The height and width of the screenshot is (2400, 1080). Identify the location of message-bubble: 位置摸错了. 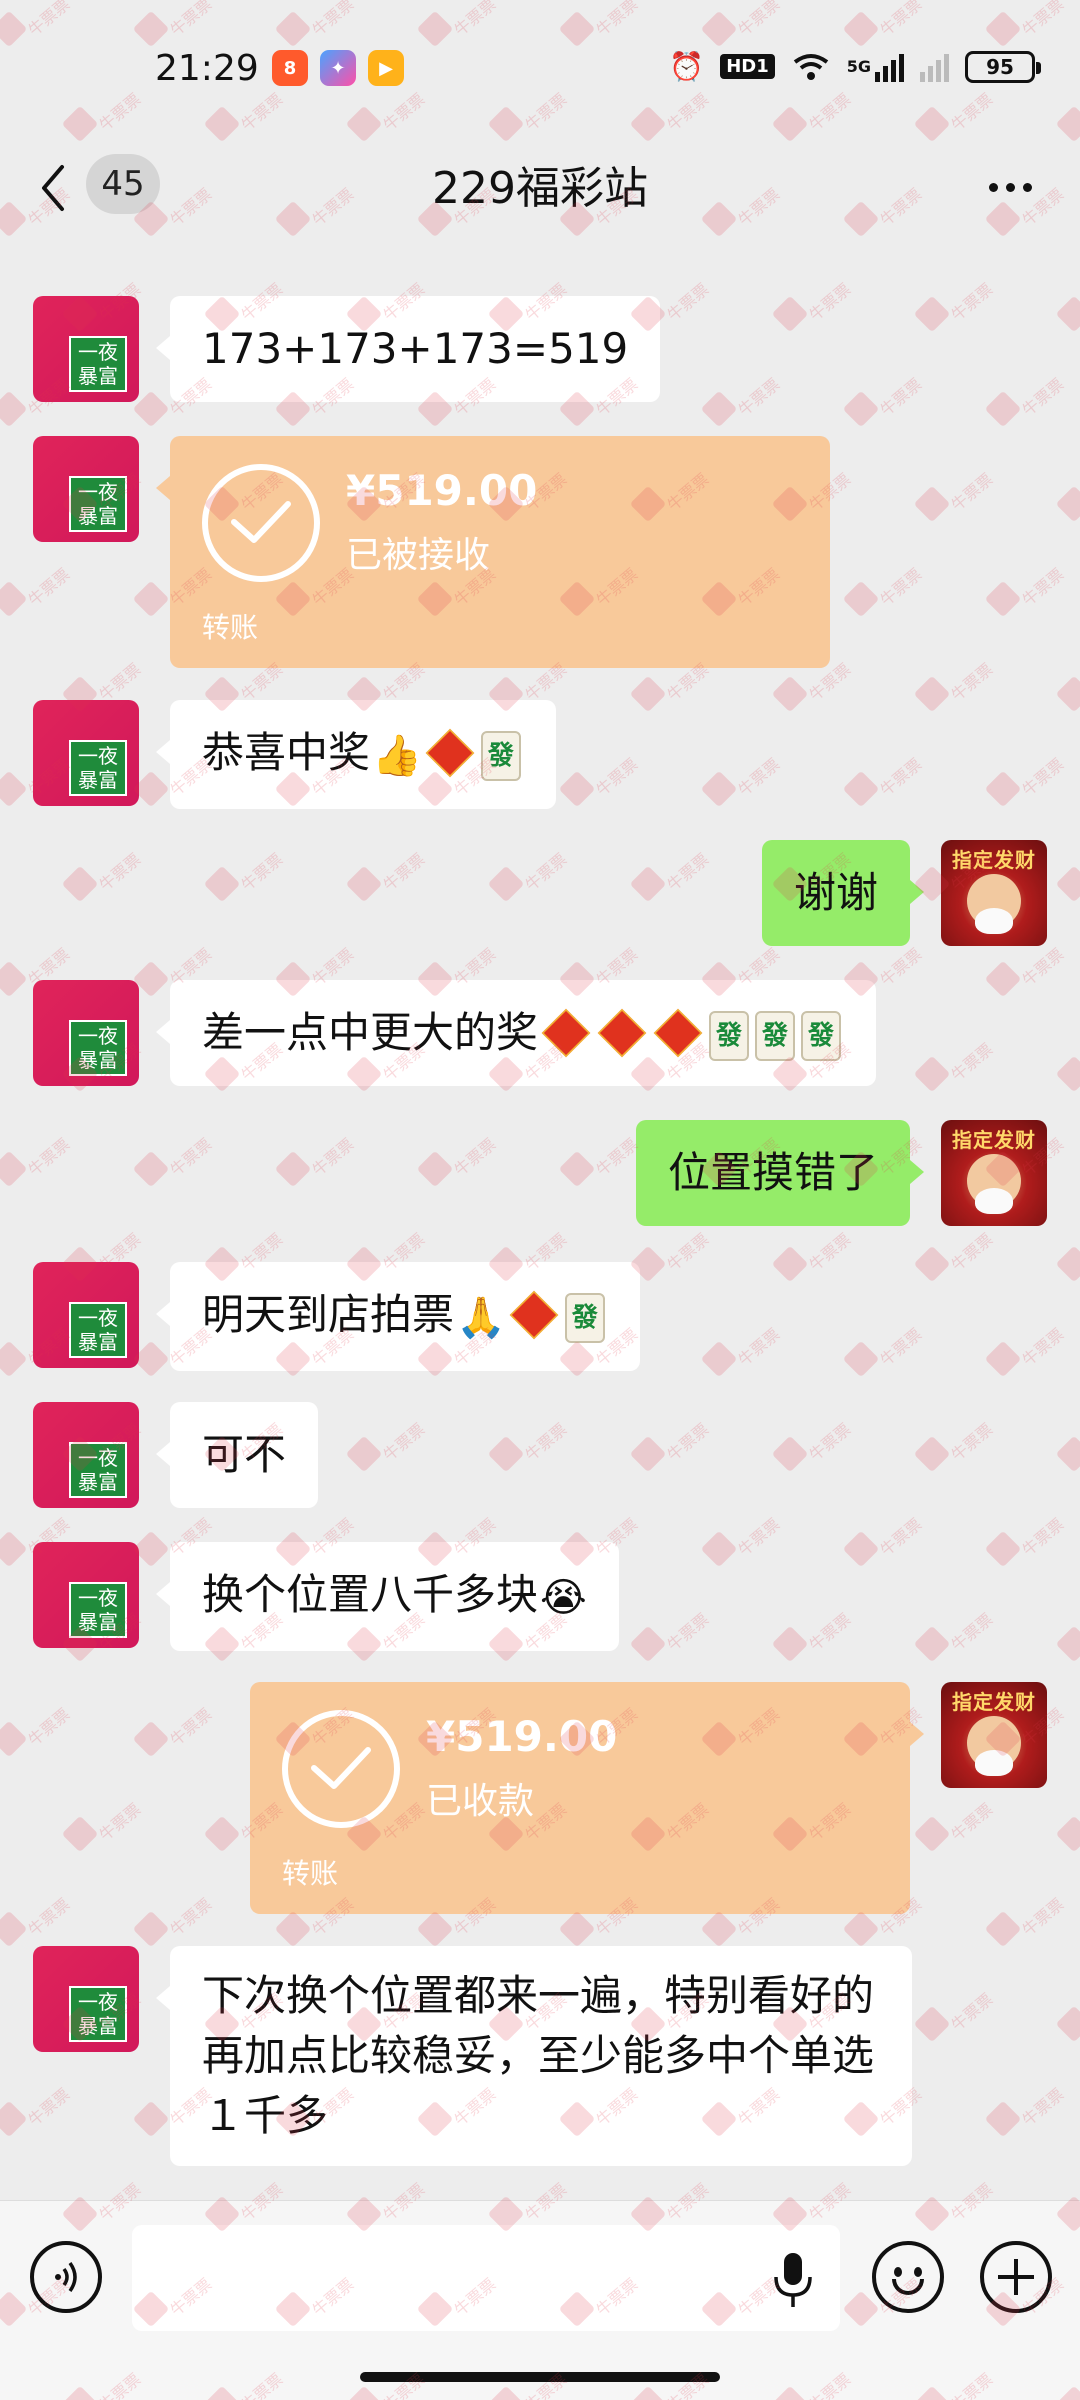
(780, 1173).